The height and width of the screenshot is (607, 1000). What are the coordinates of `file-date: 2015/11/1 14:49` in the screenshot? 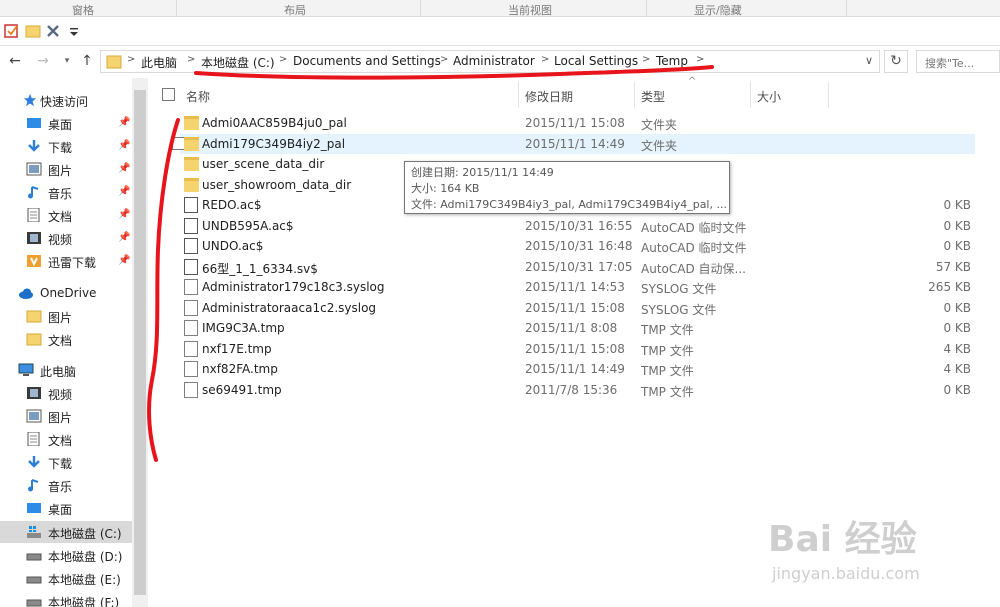 It's located at (575, 369).